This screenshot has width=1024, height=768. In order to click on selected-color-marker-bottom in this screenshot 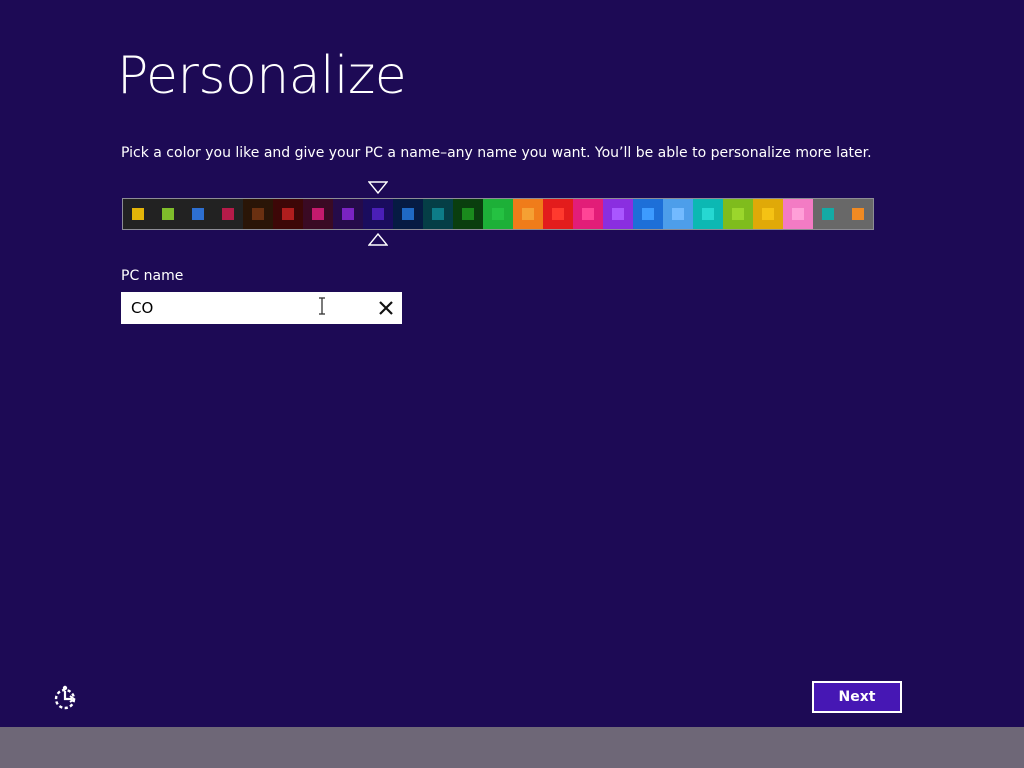, I will do `click(378, 239)`.